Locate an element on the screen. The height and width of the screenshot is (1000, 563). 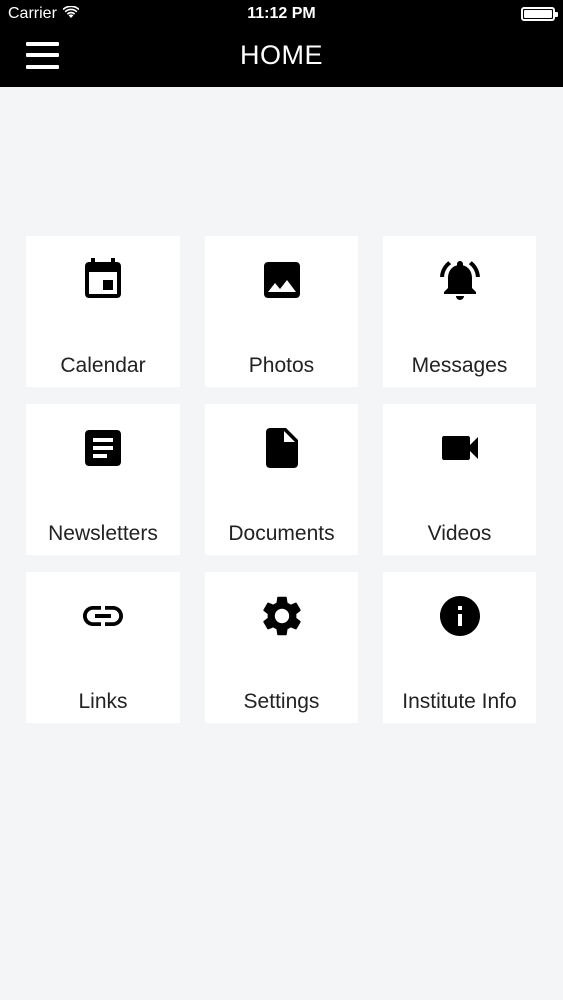
tile-settings: Settings is located at coordinates (281, 647).